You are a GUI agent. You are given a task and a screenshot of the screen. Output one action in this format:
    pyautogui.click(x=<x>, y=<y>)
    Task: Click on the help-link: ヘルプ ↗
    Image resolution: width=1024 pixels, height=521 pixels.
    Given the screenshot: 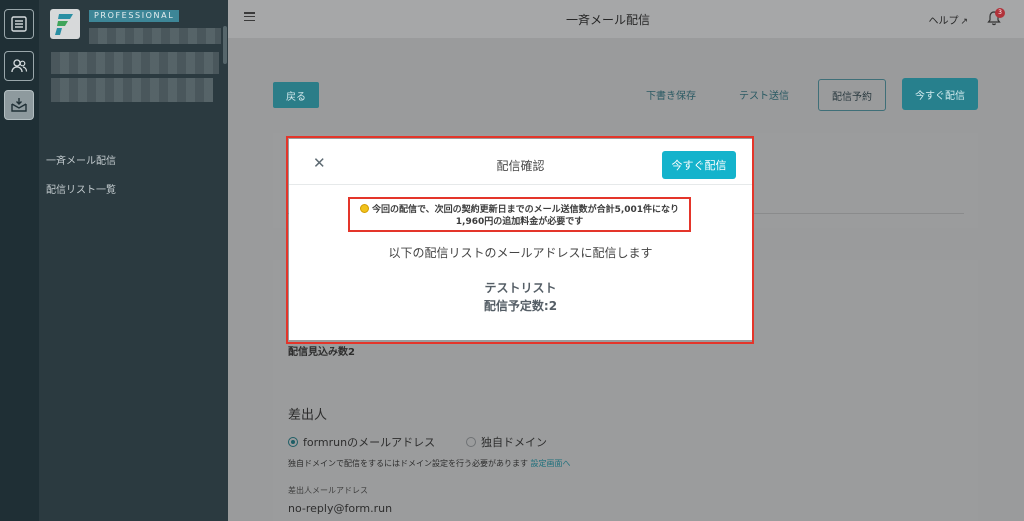 What is the action you would take?
    pyautogui.click(x=948, y=19)
    